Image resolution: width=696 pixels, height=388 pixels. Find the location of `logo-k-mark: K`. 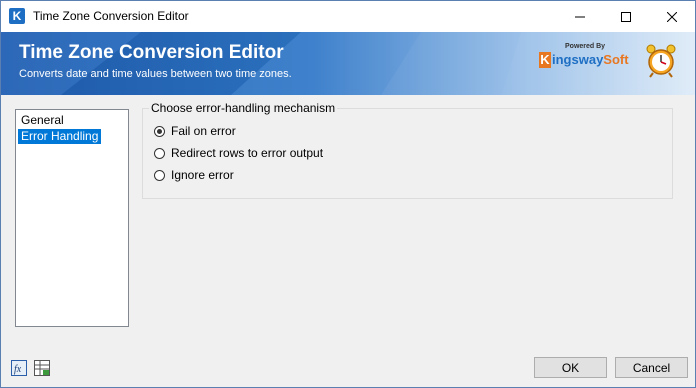

logo-k-mark: K is located at coordinates (545, 60).